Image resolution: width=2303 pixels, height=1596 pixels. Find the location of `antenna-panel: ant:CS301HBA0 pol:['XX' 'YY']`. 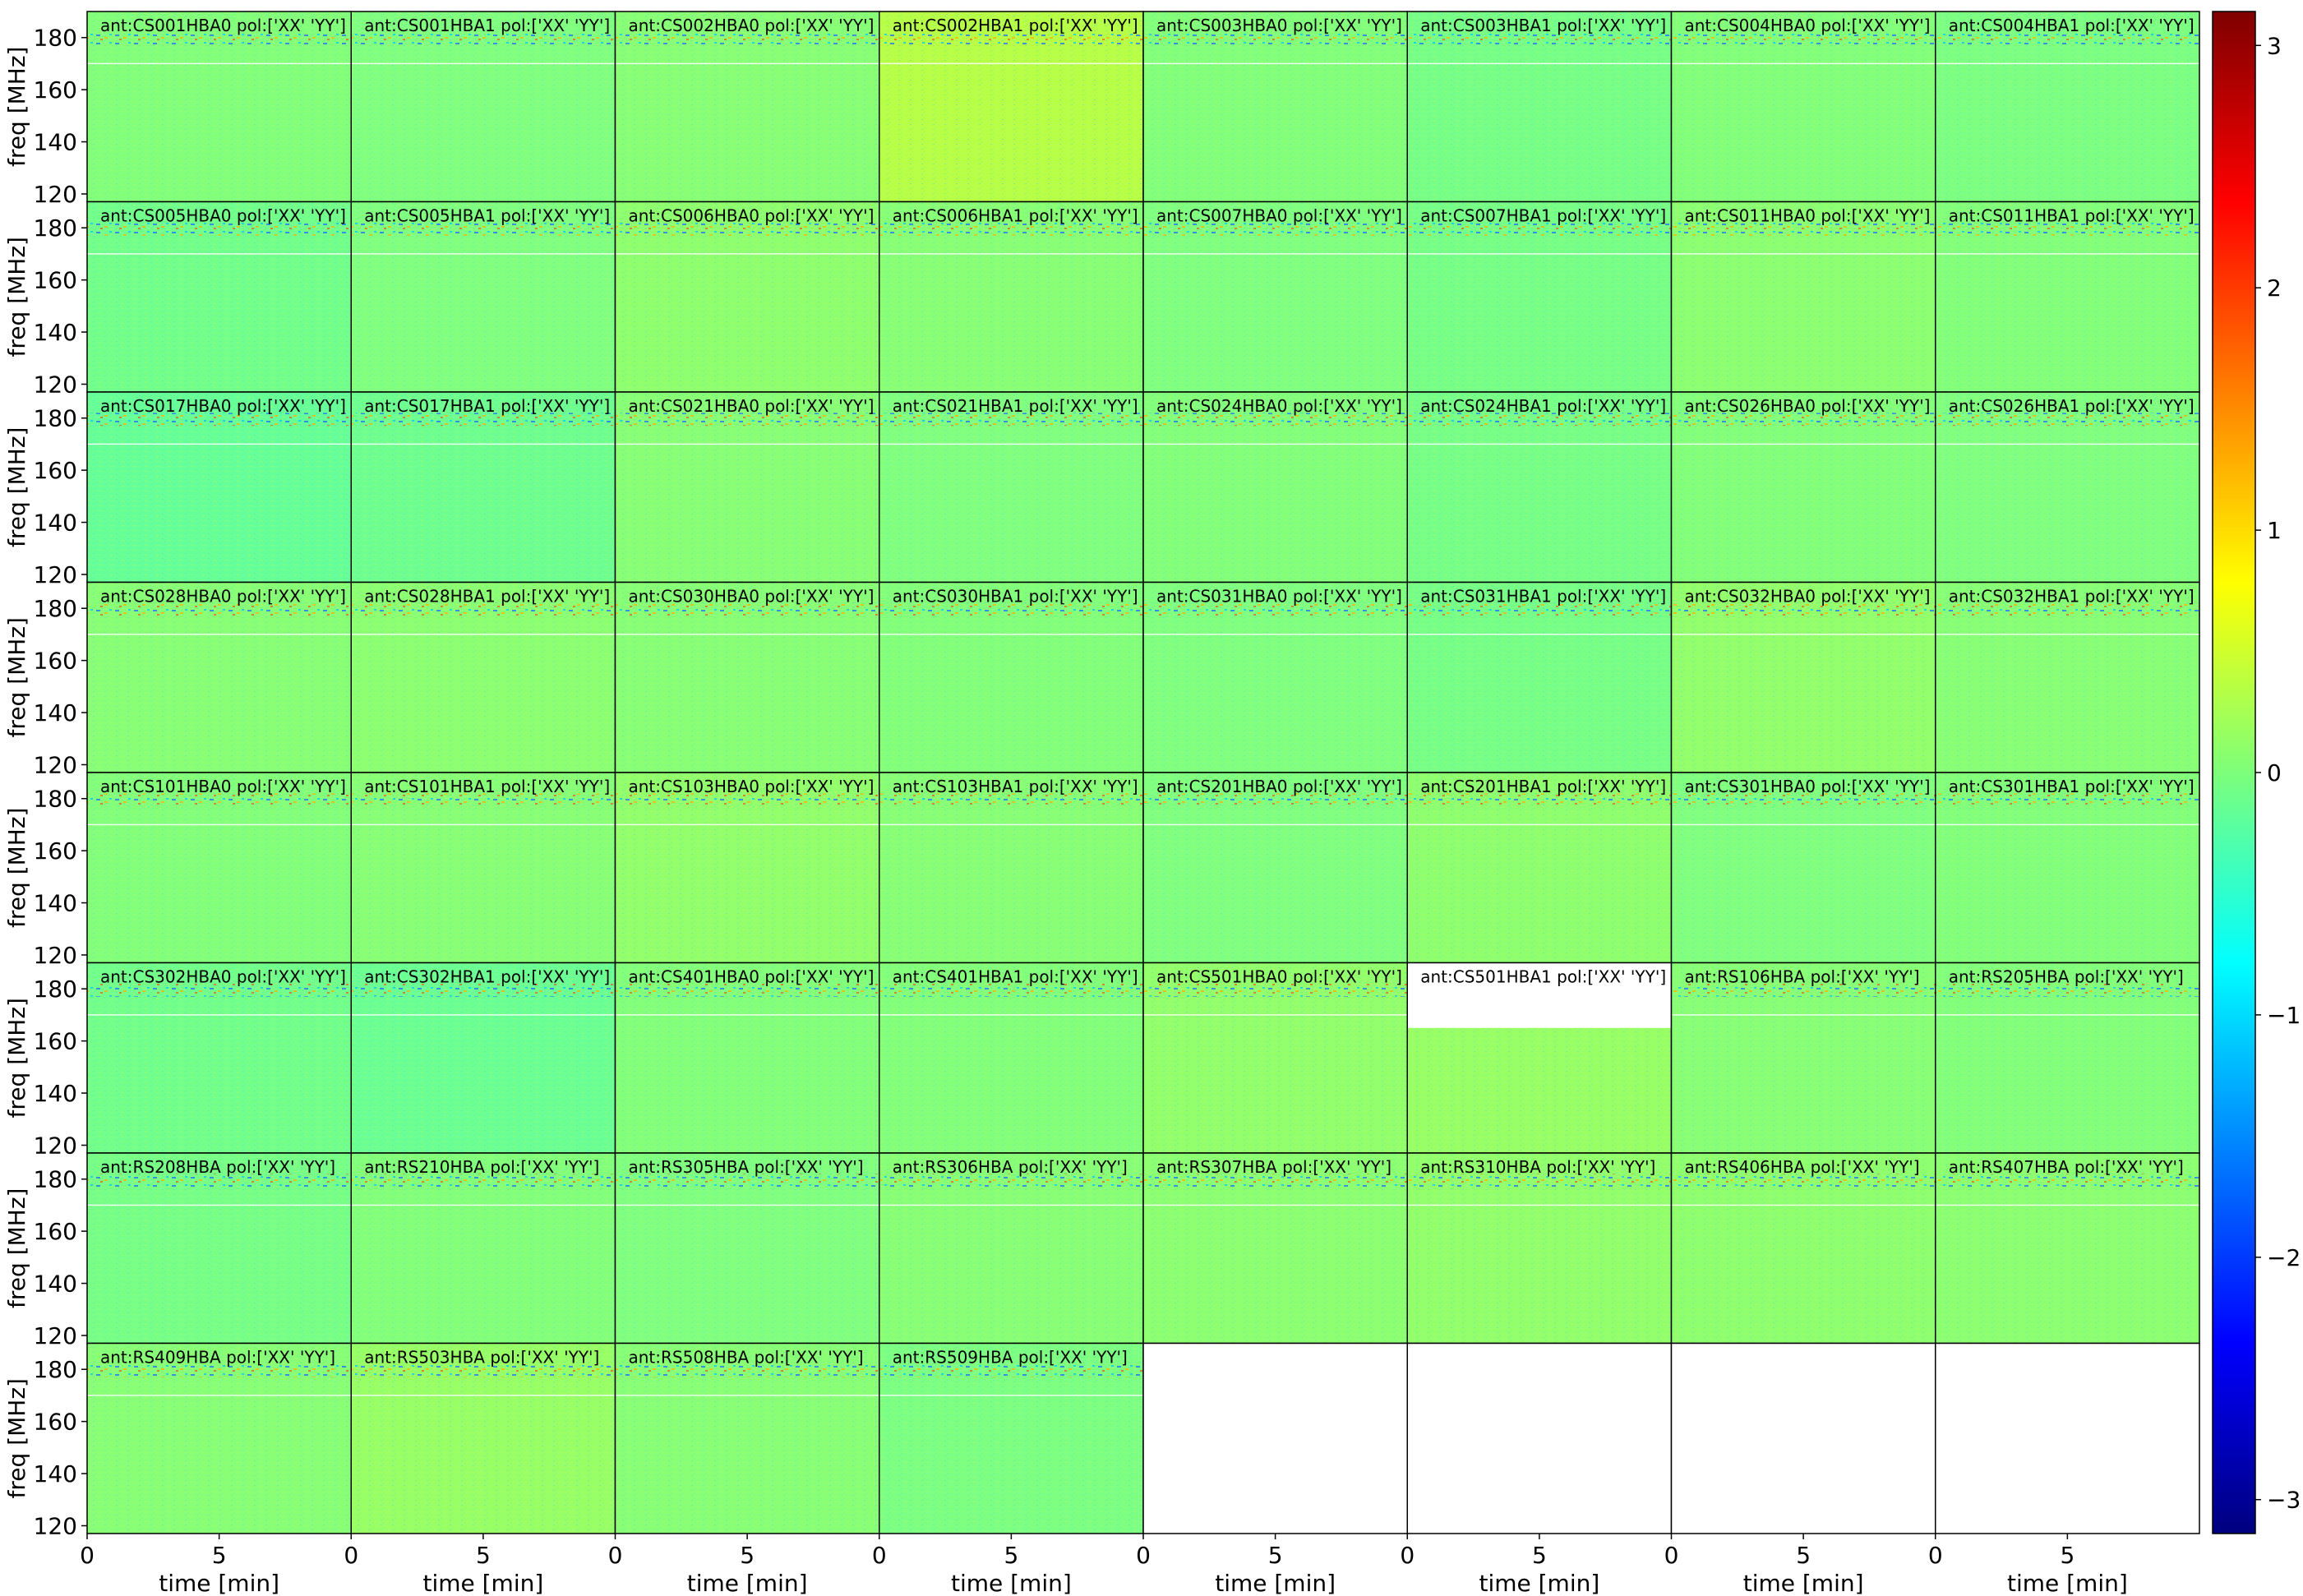

antenna-panel: ant:CS301HBA0 pol:['XX' 'YY'] is located at coordinates (1803, 868).